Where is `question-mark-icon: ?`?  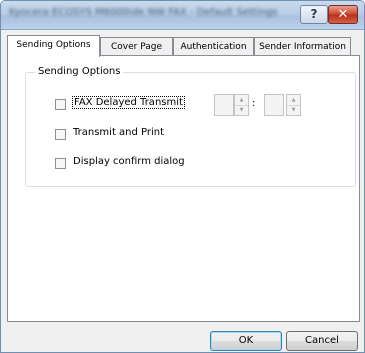
question-mark-icon: ? is located at coordinates (314, 14).